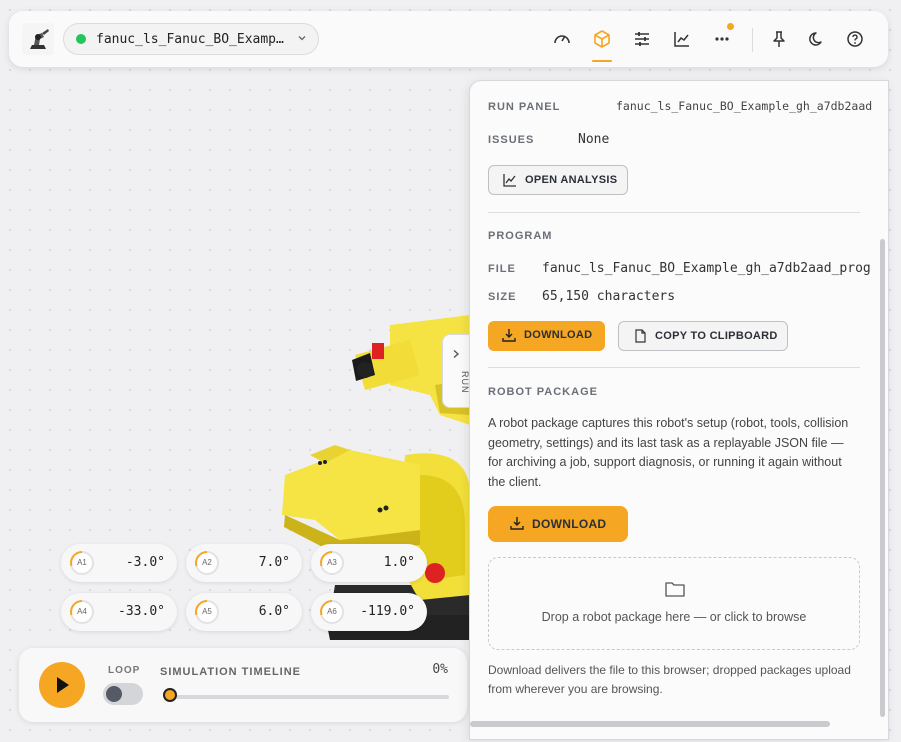  What do you see at coordinates (520, 236) in the screenshot?
I see `program-label: PROGRAM` at bounding box center [520, 236].